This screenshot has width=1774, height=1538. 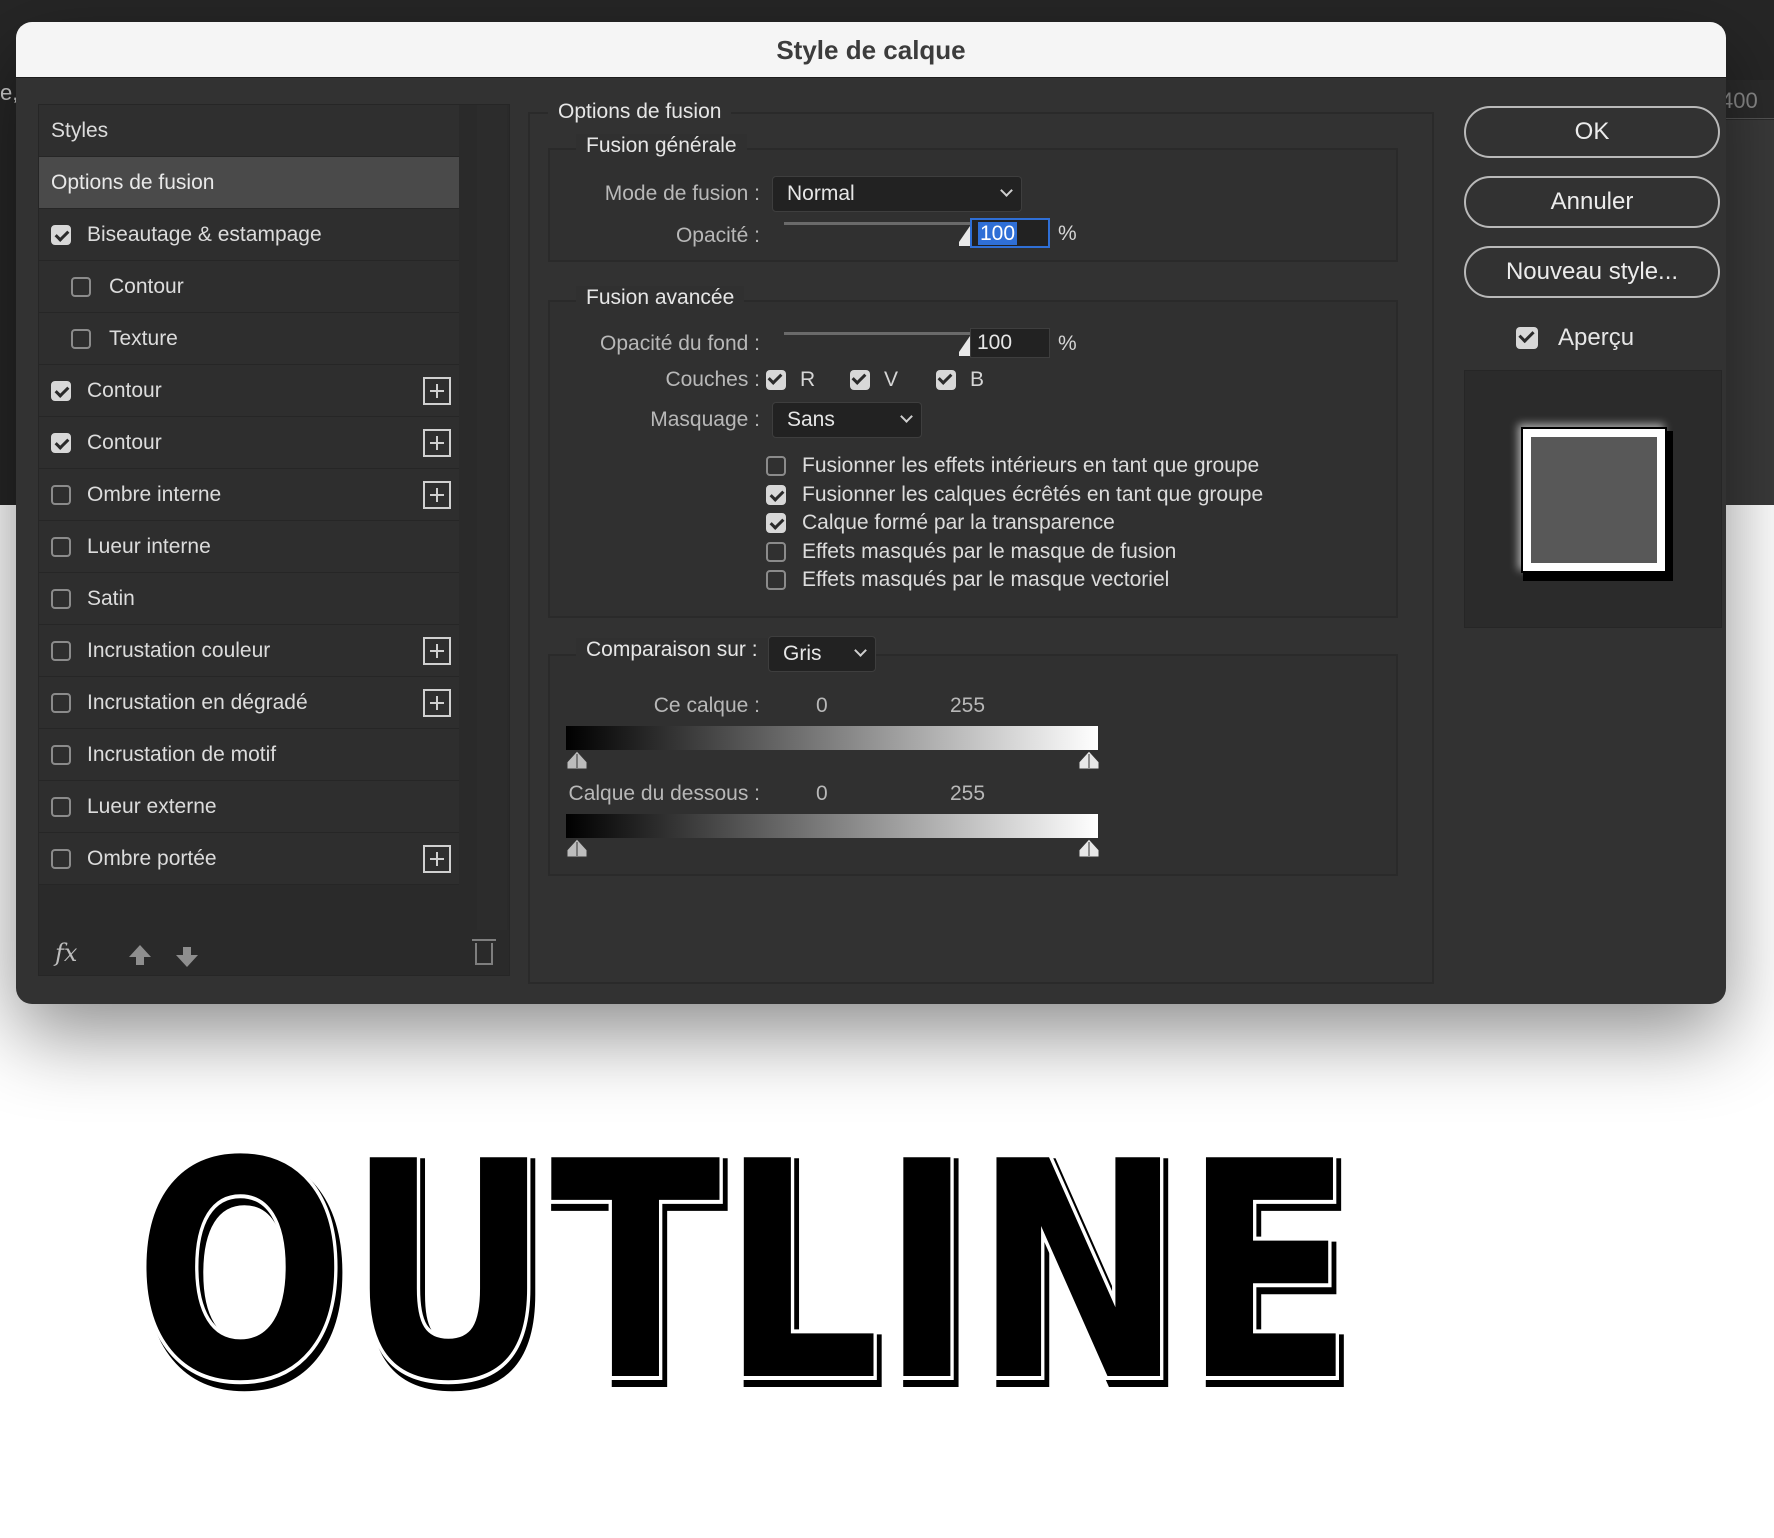 I want to click on style-item-label: Lueur interne, so click(x=149, y=546).